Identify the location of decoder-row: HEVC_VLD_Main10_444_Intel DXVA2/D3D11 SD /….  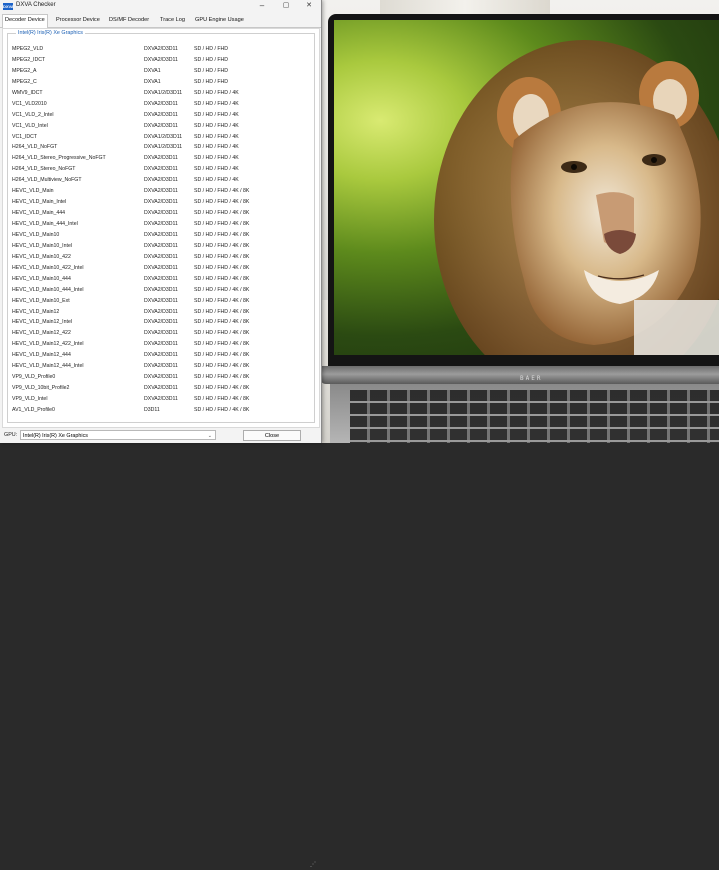
(160, 290).